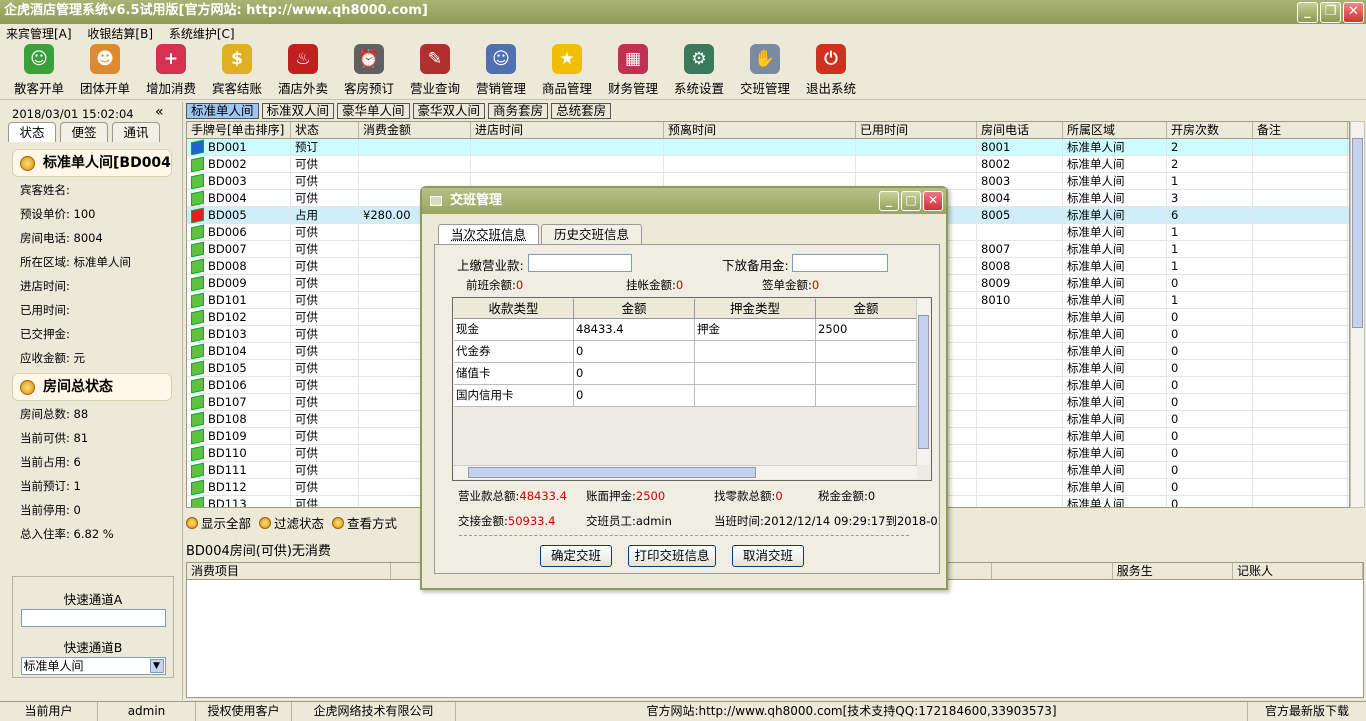 This screenshot has width=1366, height=721. What do you see at coordinates (202, 34) in the screenshot?
I see `menu-system: 系统维护[C]` at bounding box center [202, 34].